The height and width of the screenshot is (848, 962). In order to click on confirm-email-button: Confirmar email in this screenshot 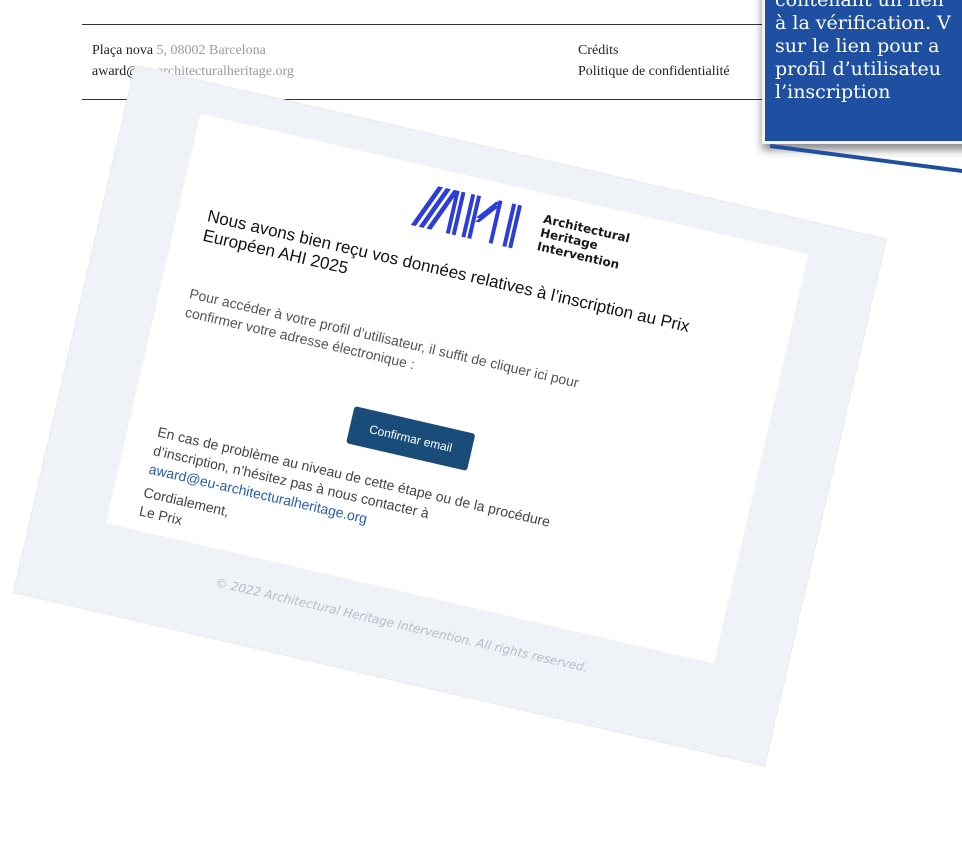, I will do `click(411, 438)`.